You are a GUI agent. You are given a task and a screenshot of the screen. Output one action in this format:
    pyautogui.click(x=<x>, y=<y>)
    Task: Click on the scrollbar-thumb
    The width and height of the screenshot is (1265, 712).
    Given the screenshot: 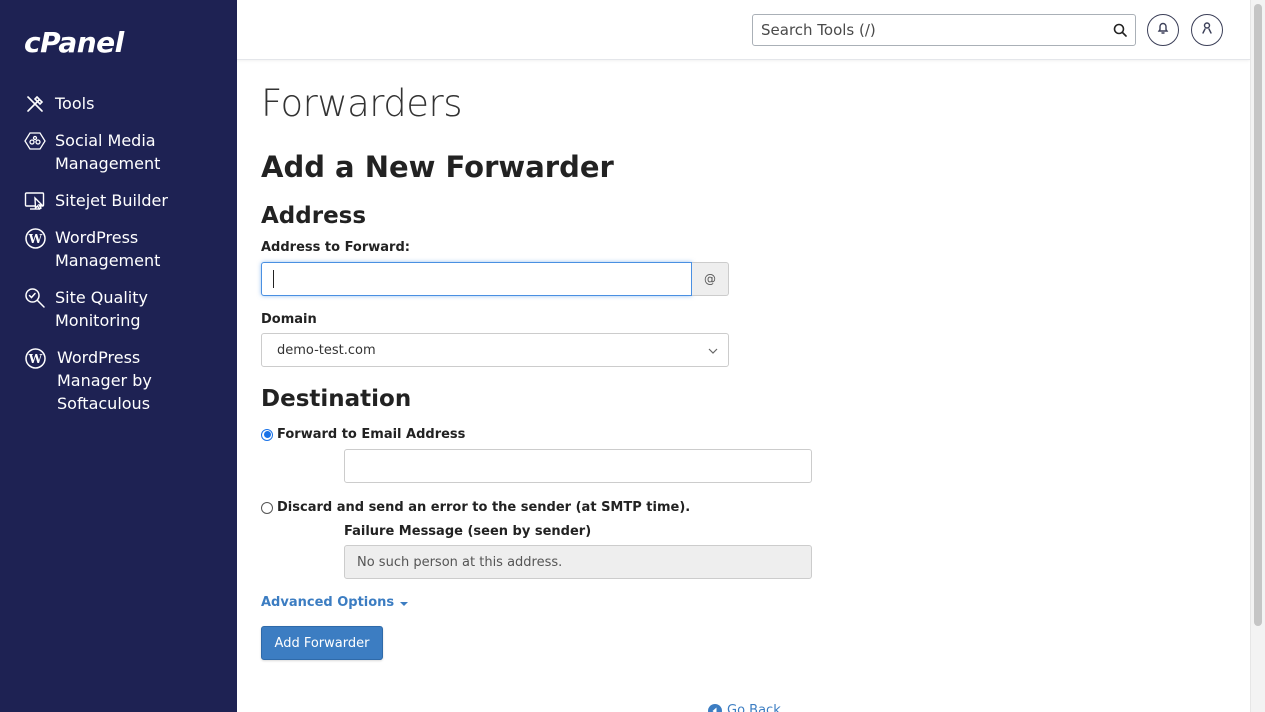 What is the action you would take?
    pyautogui.click(x=1258, y=315)
    